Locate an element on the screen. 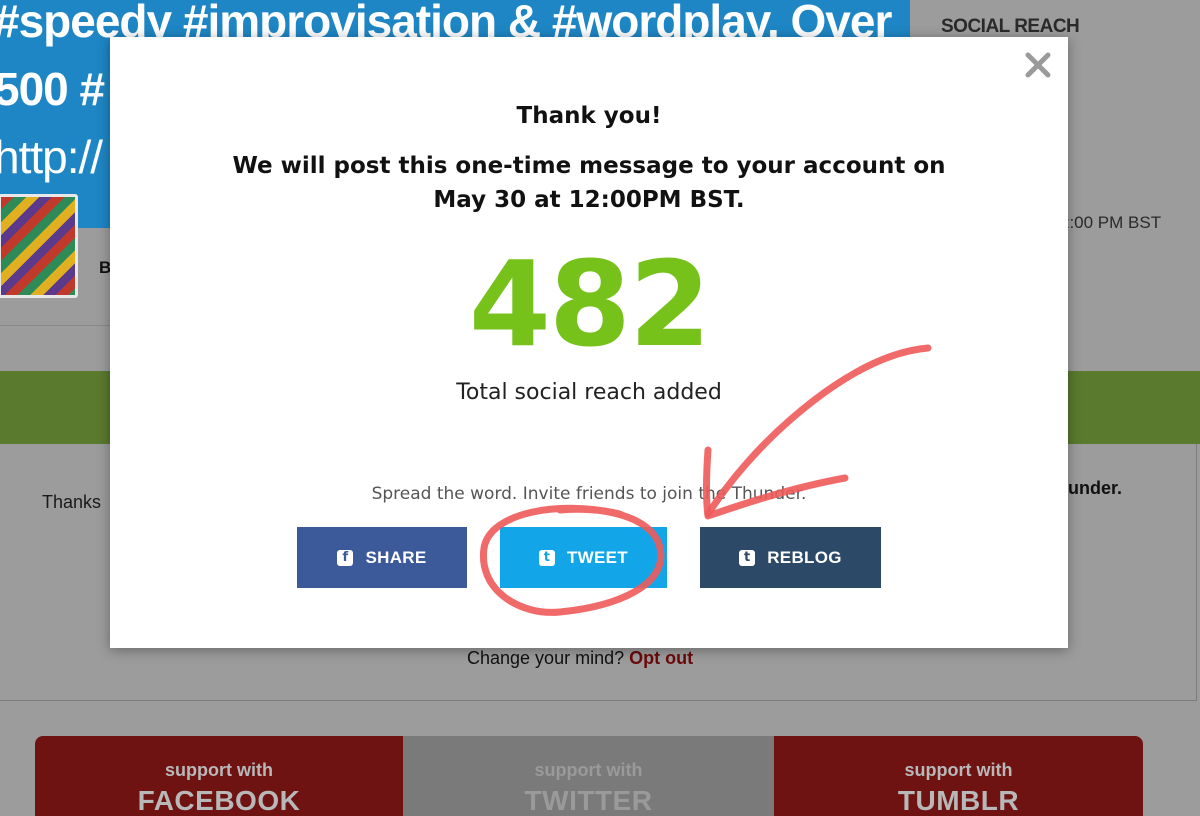 The height and width of the screenshot is (816, 1200). opt-out-line: Change your mind? Opt out is located at coordinates (580, 658).